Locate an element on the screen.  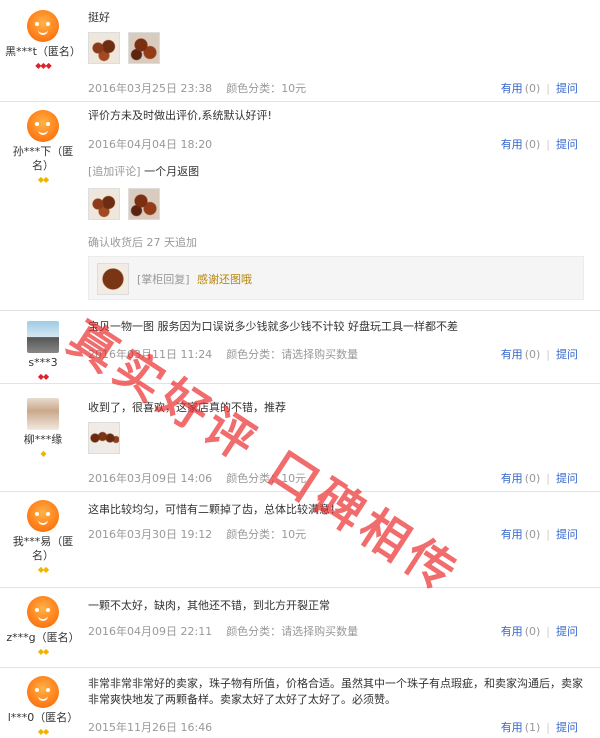
review-date: 2016年03月30日 19:12 is located at coordinates (150, 534).